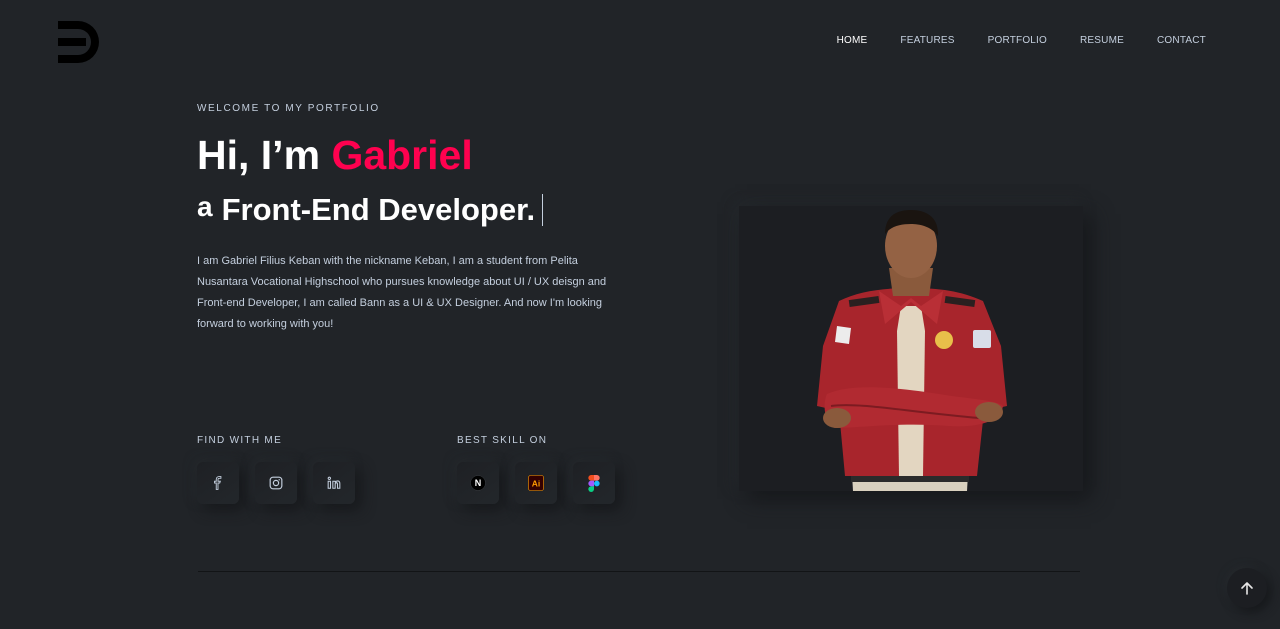 This screenshot has height=629, width=1280. I want to click on section-divider, so click(639, 571).